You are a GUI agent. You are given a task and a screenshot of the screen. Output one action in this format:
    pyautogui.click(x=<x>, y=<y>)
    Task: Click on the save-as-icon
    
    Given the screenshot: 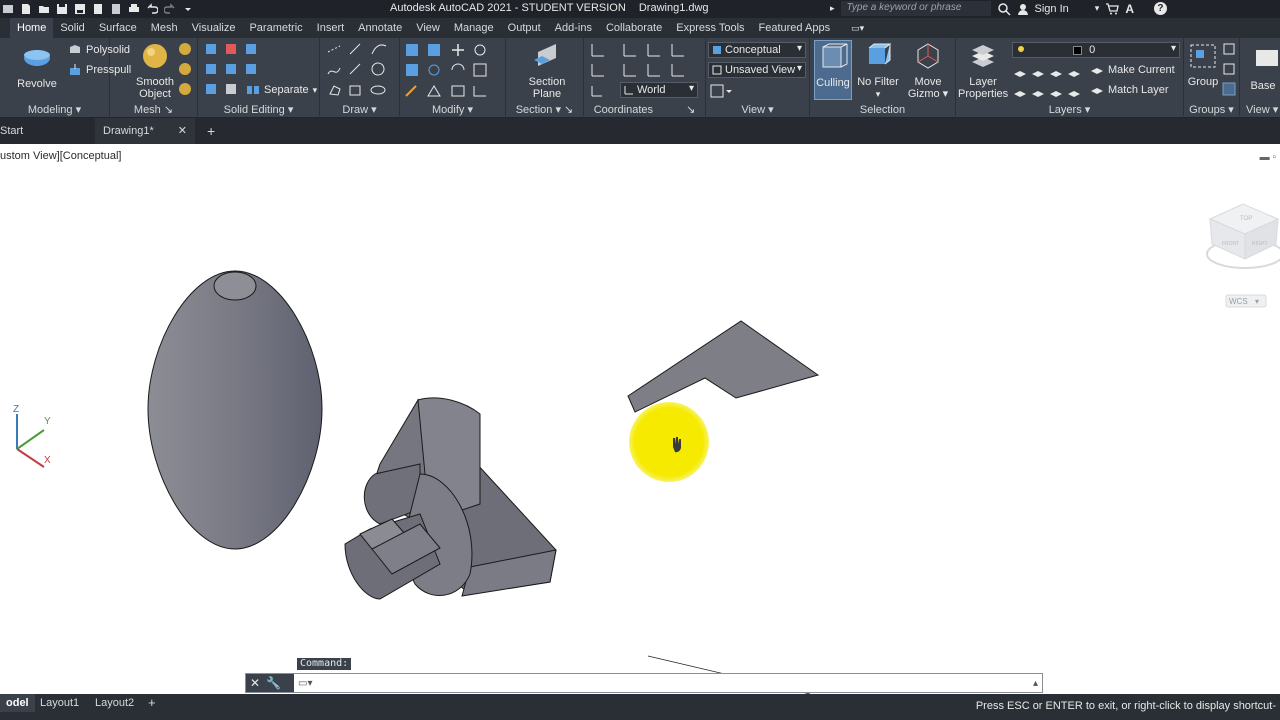 What is the action you would take?
    pyautogui.click(x=80, y=9)
    